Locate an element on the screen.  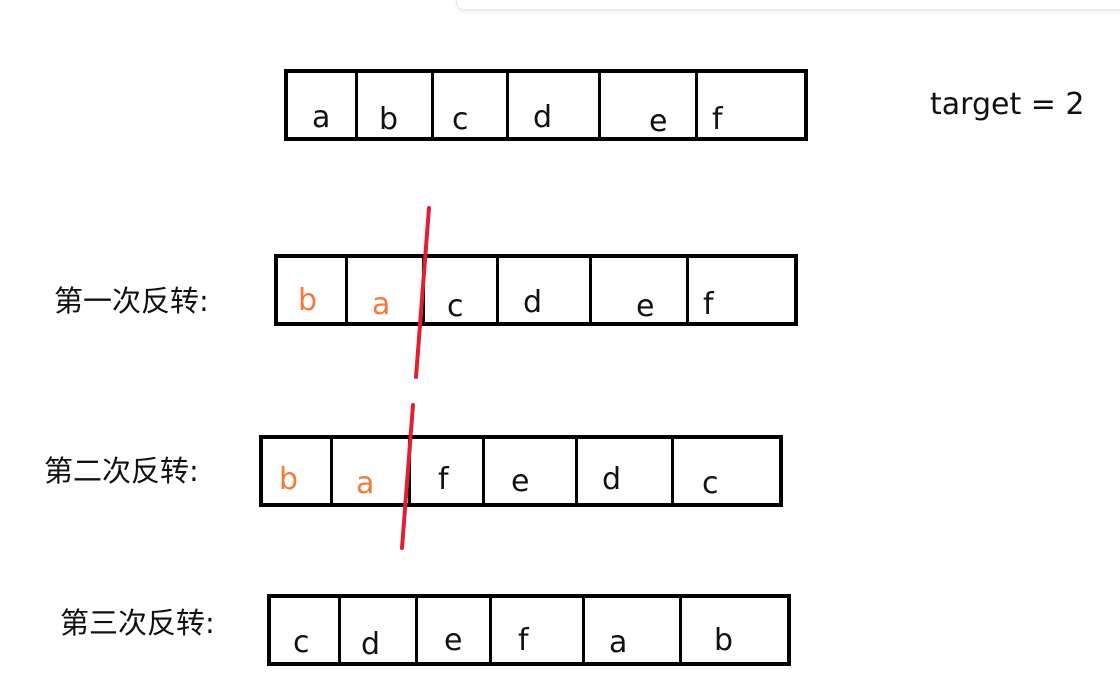
cut-line-first is located at coordinates (422, 292).